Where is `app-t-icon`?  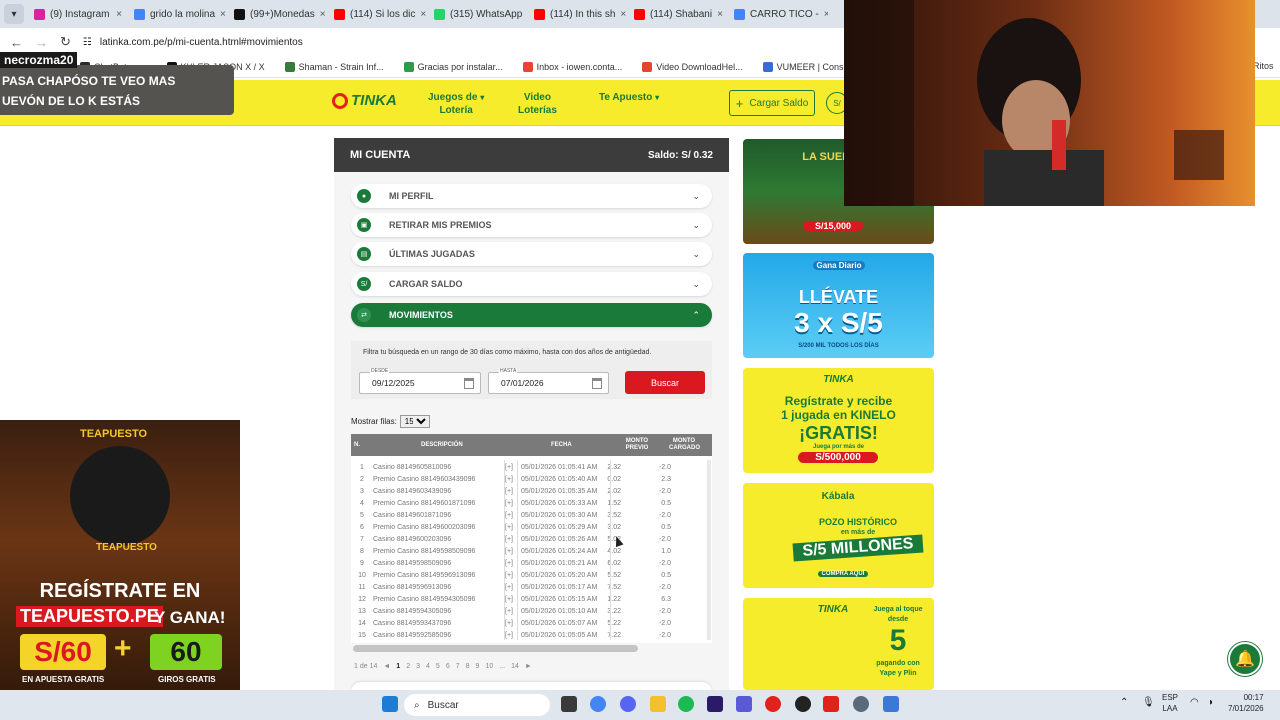 app-t-icon is located at coordinates (831, 704).